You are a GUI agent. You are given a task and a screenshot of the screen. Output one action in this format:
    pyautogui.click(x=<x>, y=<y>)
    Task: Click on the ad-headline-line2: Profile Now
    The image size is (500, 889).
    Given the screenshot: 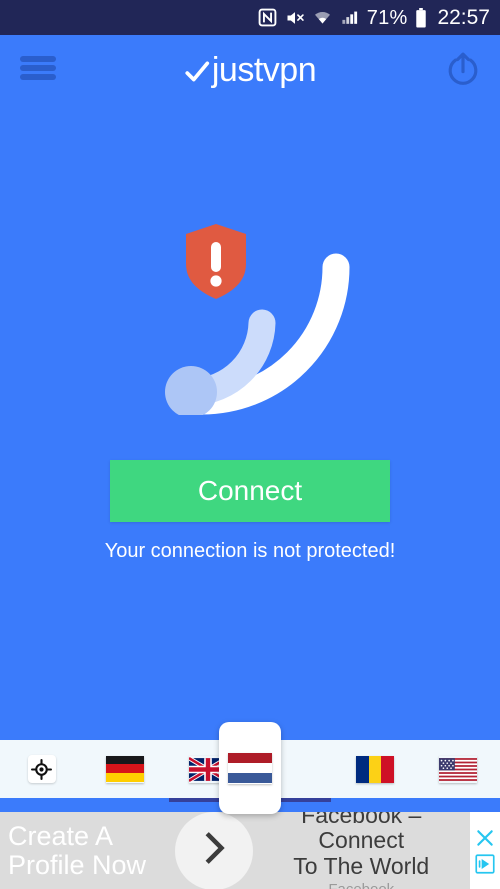 What is the action you would take?
    pyautogui.click(x=77, y=864)
    